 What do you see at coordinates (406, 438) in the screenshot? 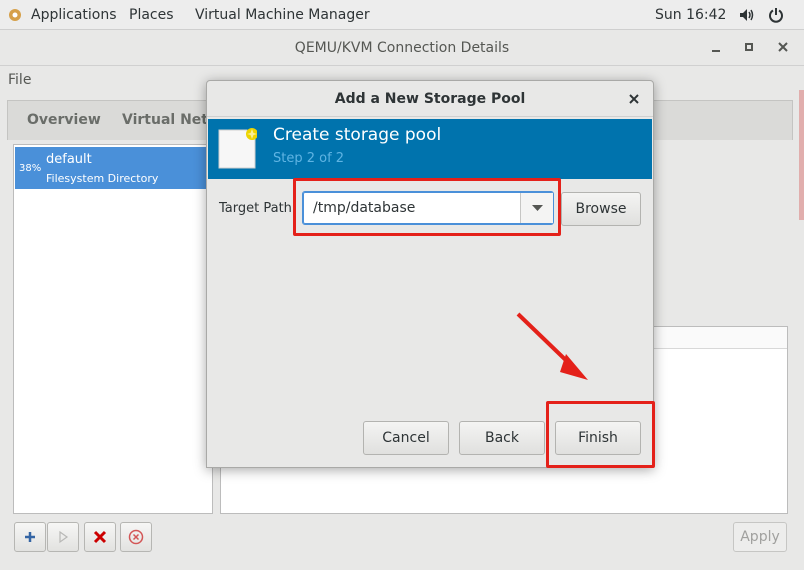
I see `cancel-button: Cancel` at bounding box center [406, 438].